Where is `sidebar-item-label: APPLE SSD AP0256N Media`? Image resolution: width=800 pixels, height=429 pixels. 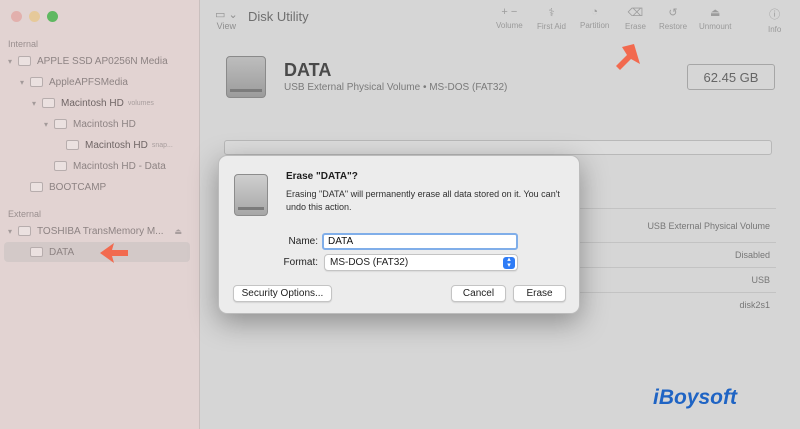 sidebar-item-label: APPLE SSD AP0256N Media is located at coordinates (102, 61).